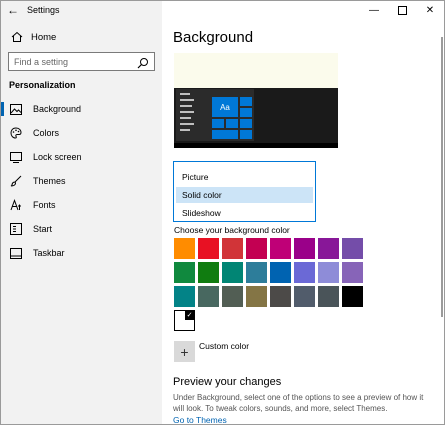 Image resolution: width=445 pixels, height=425 pixels. Describe the element at coordinates (224, 345) in the screenshot. I see `custom-color-label: Custom color` at that location.